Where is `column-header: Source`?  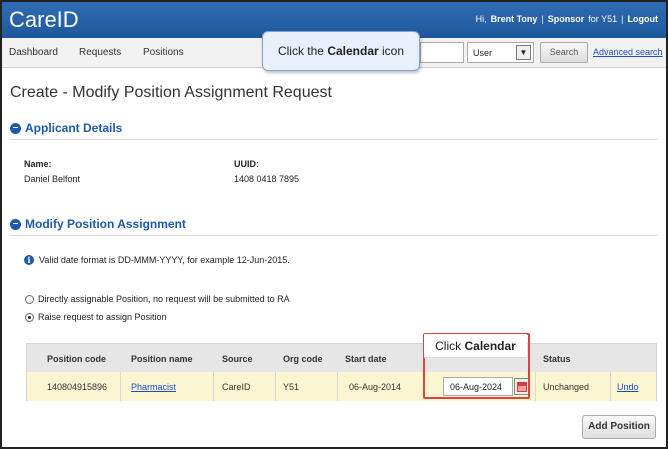 column-header: Source is located at coordinates (237, 359).